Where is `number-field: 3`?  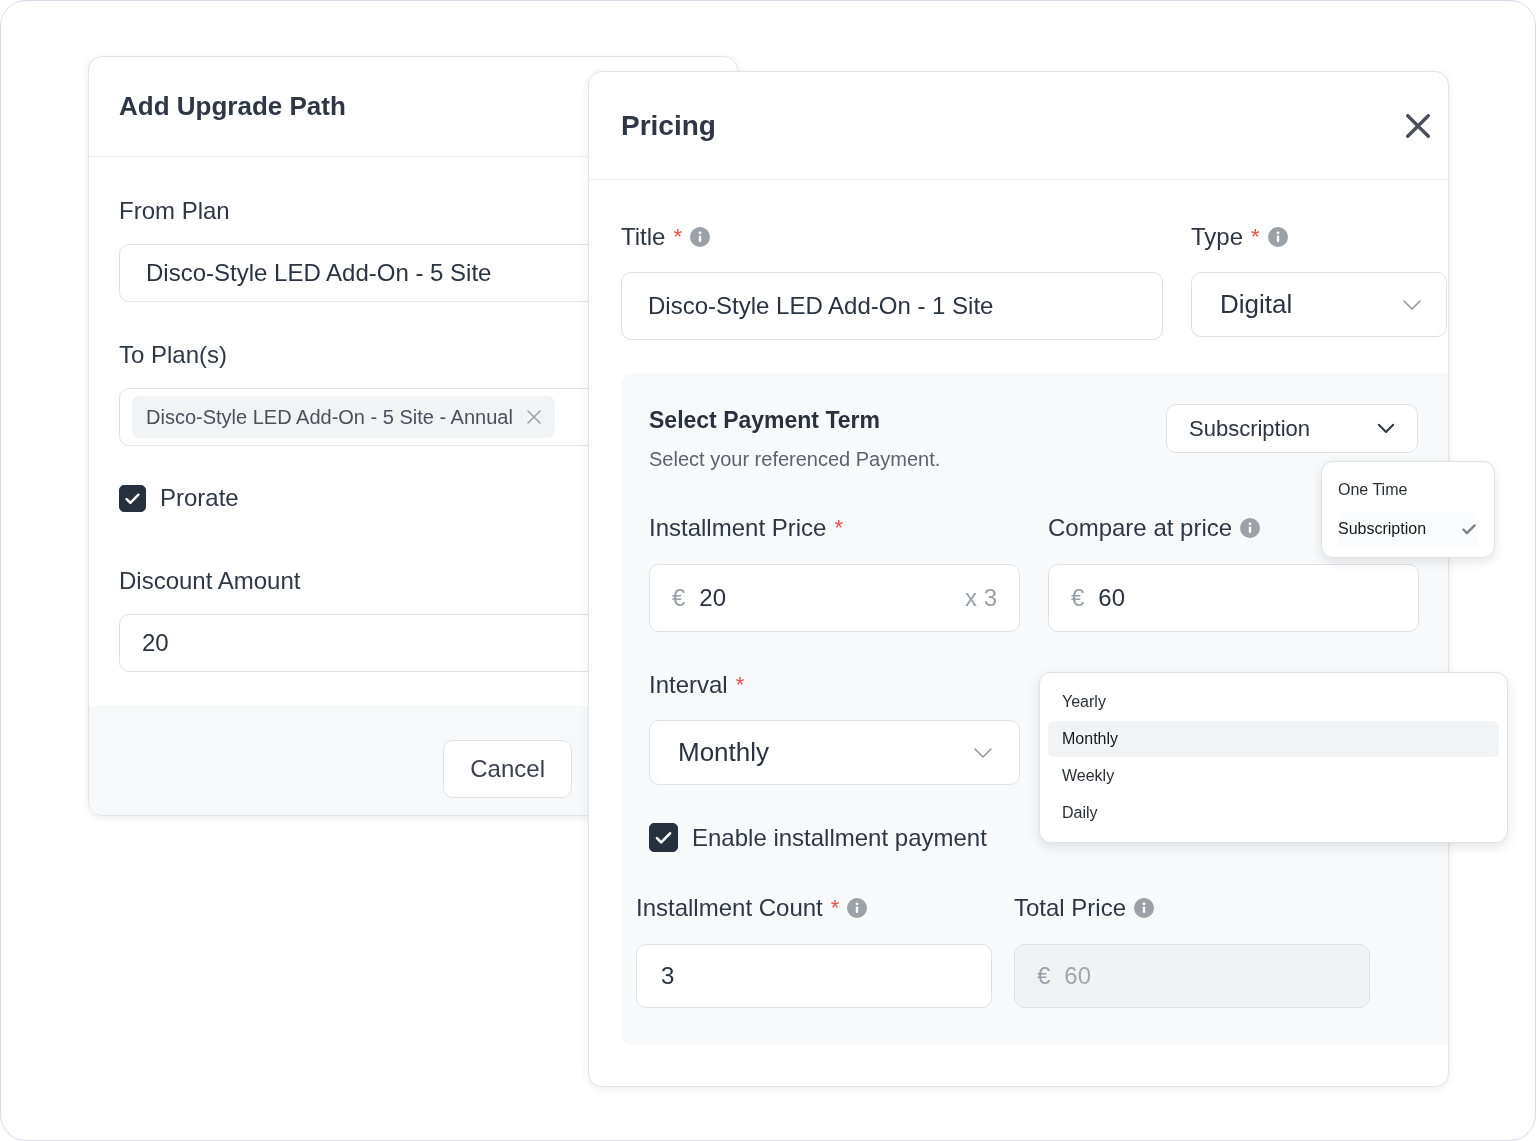
number-field: 3 is located at coordinates (814, 976).